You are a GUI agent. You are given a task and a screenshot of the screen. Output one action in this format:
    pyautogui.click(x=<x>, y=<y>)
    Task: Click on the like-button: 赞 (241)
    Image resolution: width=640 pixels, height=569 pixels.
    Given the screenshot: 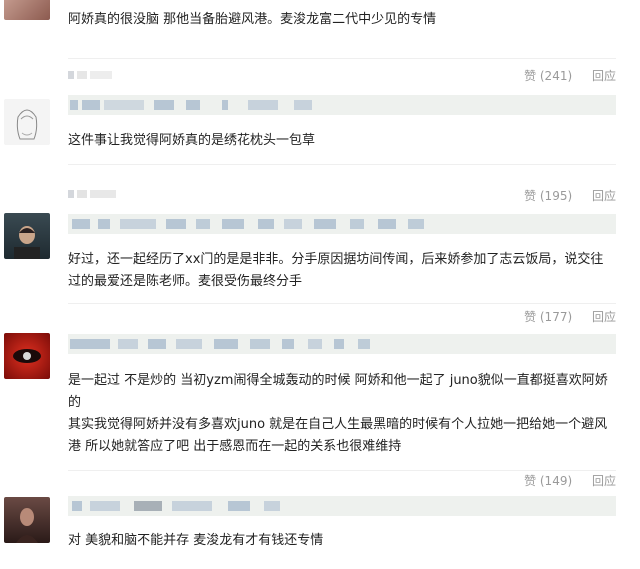 What is the action you would take?
    pyautogui.click(x=548, y=76)
    